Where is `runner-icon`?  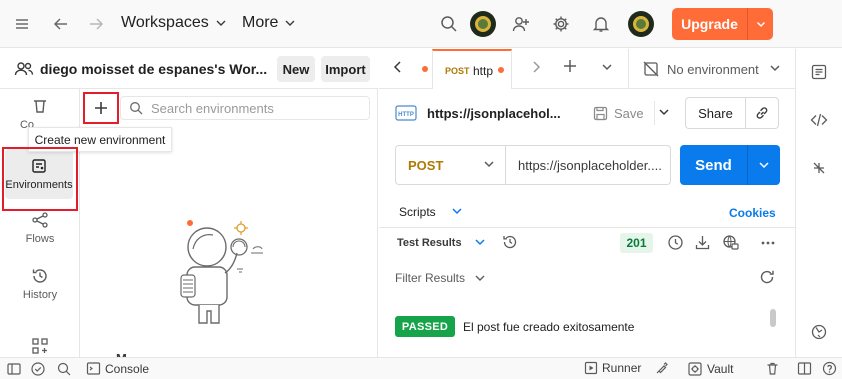
runner-icon is located at coordinates (591, 368).